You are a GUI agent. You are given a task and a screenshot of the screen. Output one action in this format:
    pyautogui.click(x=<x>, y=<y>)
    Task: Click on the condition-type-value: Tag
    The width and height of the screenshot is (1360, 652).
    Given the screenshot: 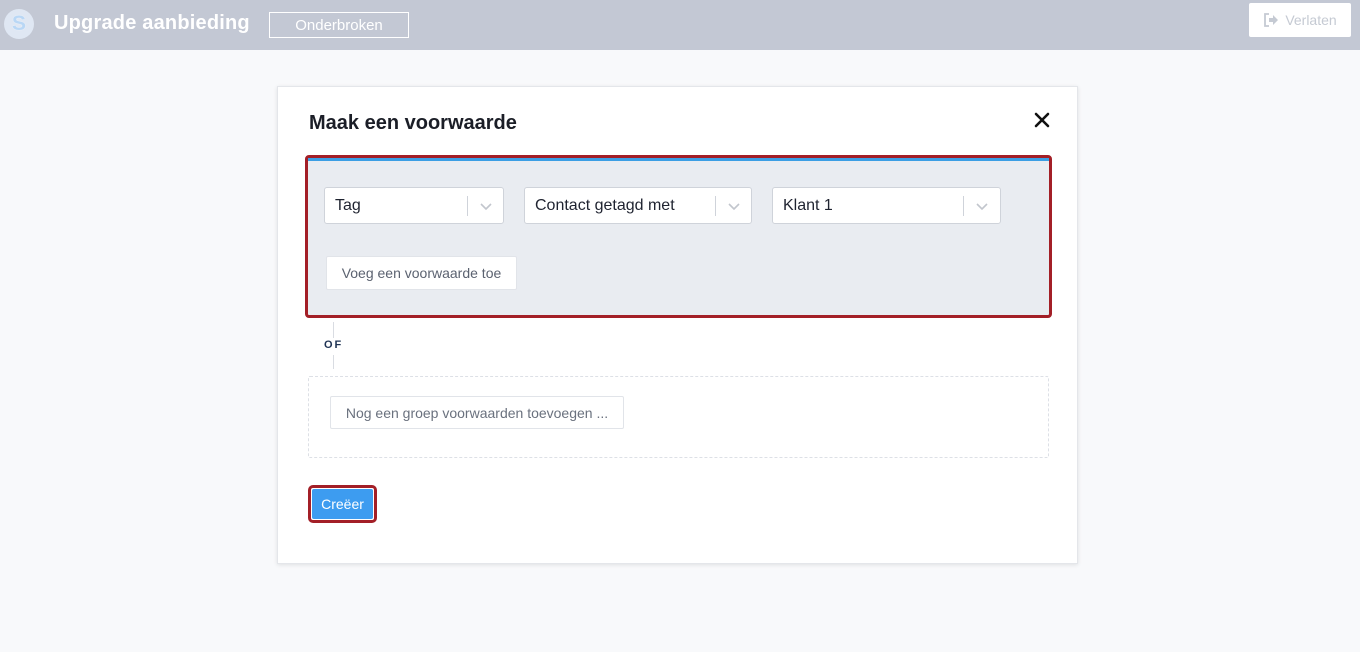 What is the action you would take?
    pyautogui.click(x=348, y=205)
    